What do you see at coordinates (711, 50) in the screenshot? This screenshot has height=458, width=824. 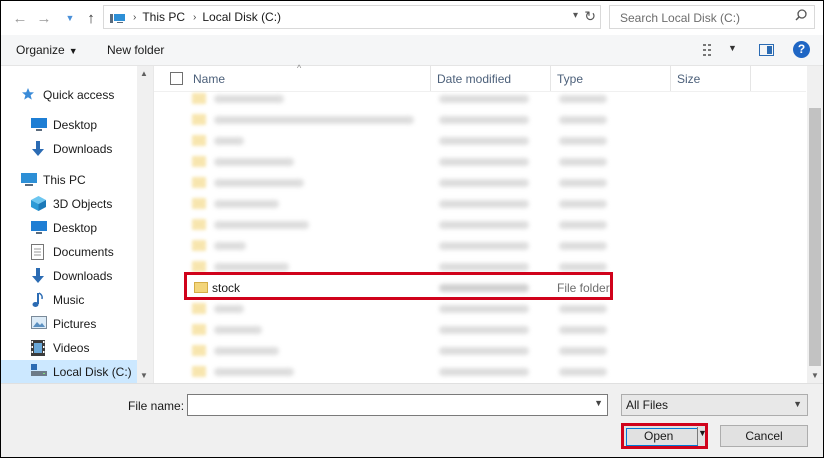 I see `view-options-icon` at bounding box center [711, 50].